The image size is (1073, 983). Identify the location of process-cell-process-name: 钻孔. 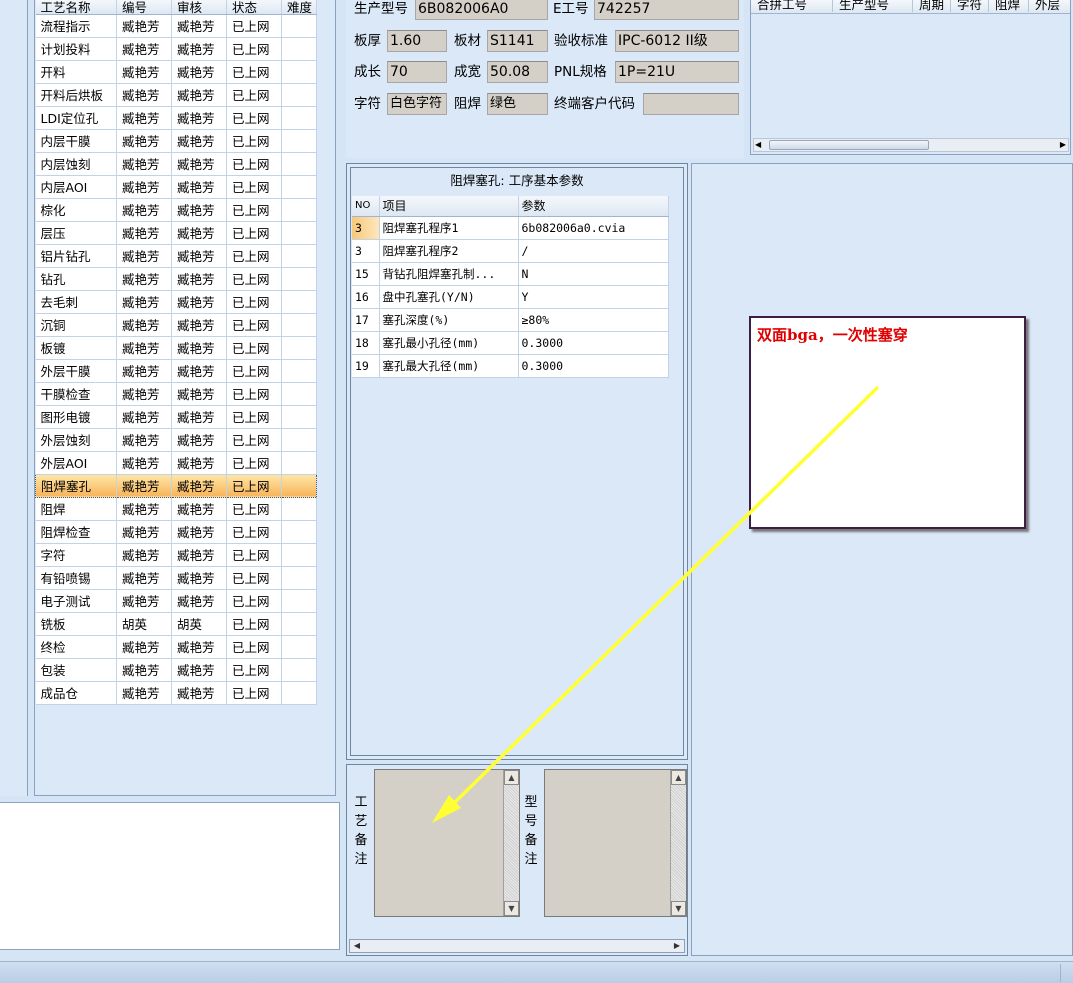
(76, 279).